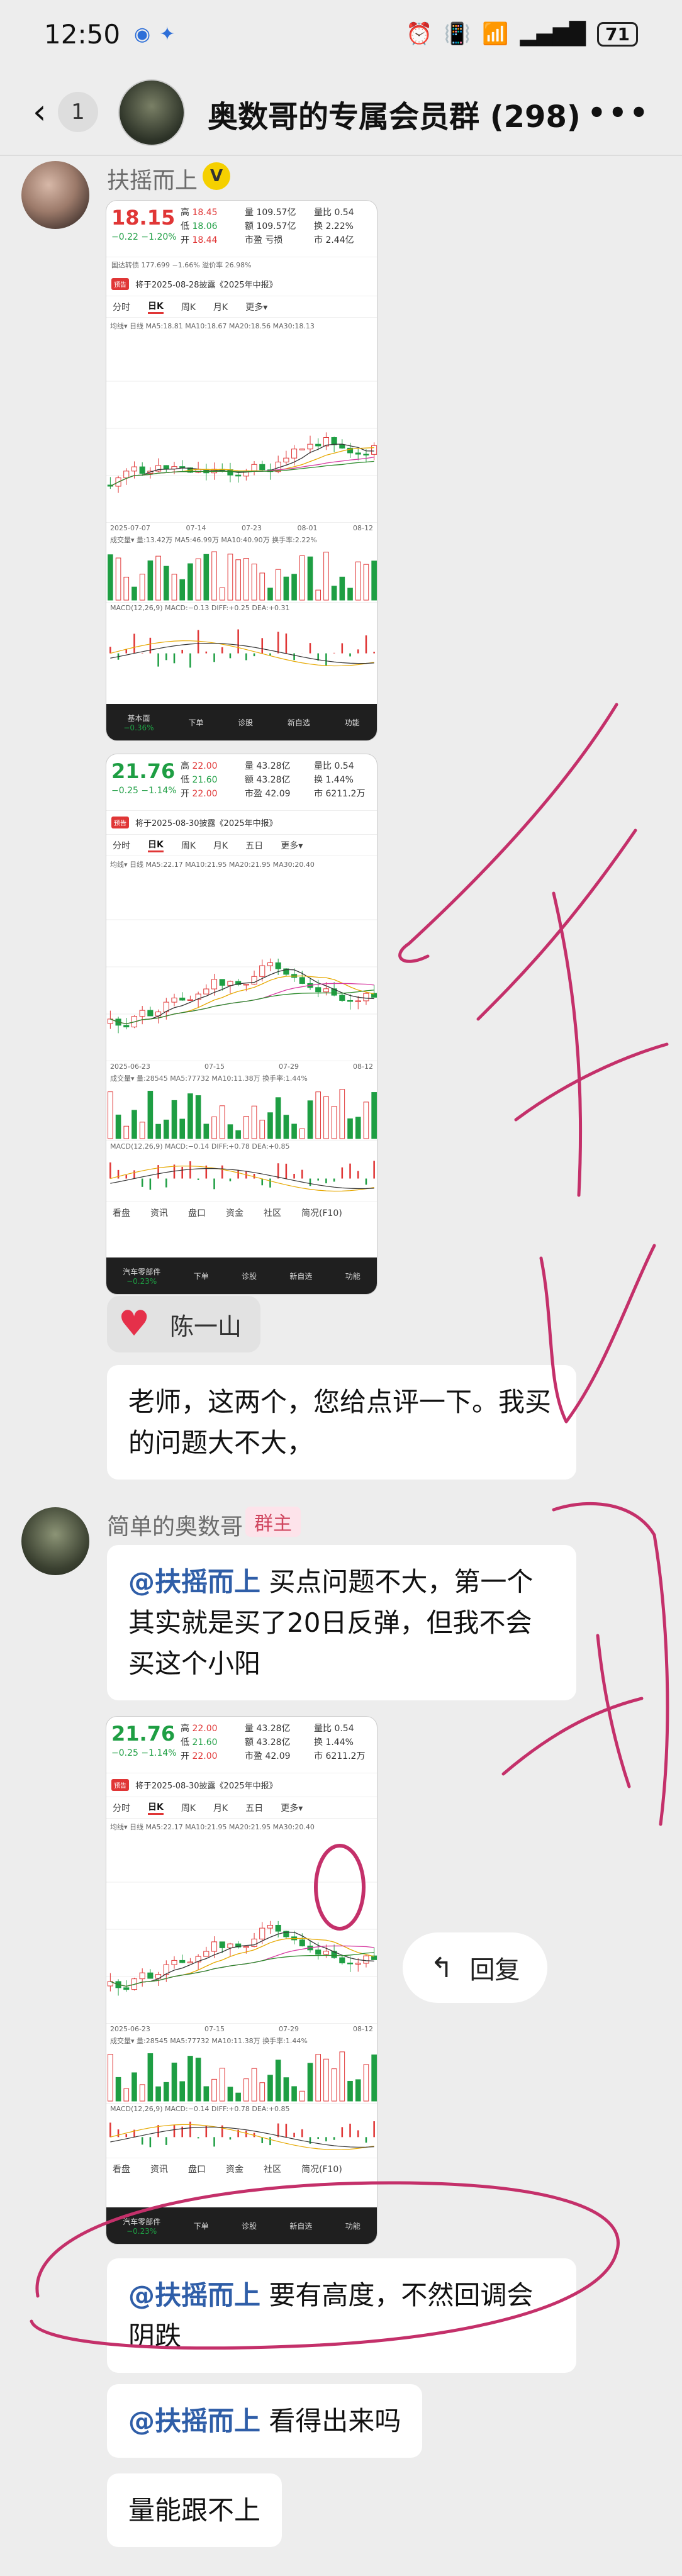 The width and height of the screenshot is (682, 2576). Describe the element at coordinates (40, 111) in the screenshot. I see `back-arrow-icon: ‹` at that location.